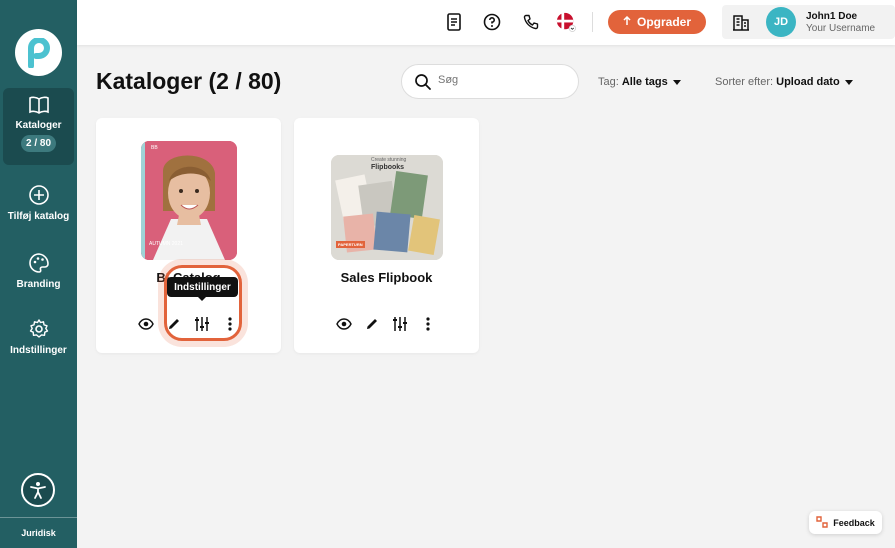 The image size is (895, 548). What do you see at coordinates (808, 82) in the screenshot?
I see `sort-value: Upload dato` at bounding box center [808, 82].